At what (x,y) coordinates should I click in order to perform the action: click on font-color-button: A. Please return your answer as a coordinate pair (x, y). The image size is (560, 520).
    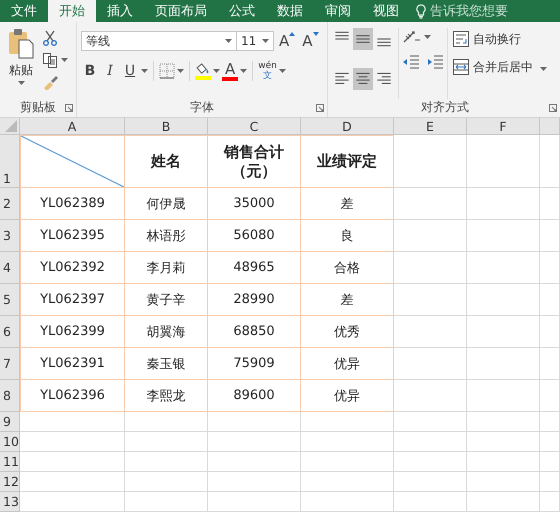
    Looking at the image, I should click on (230, 71).